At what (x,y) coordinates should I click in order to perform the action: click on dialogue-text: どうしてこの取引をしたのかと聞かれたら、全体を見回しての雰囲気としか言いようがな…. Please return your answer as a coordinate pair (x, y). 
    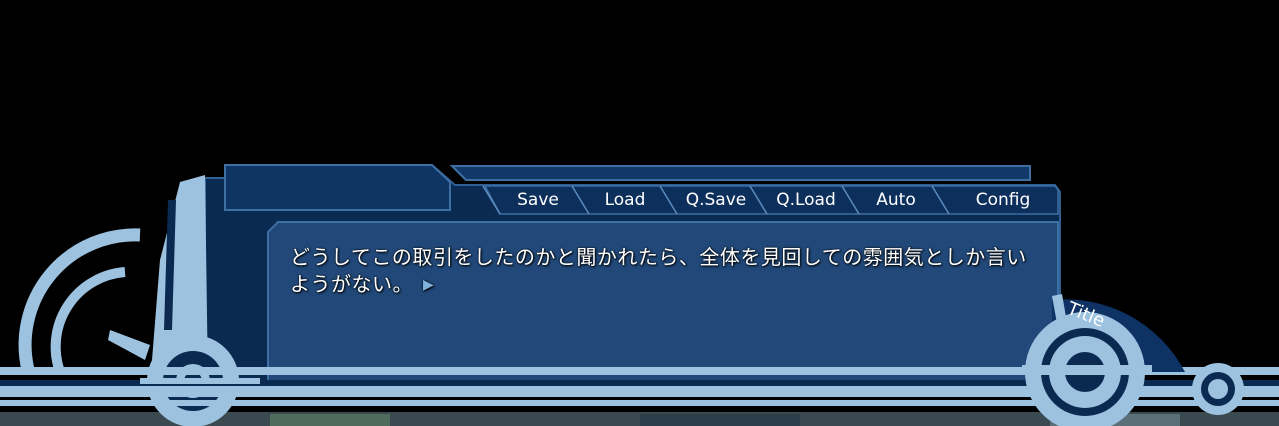
    Looking at the image, I should click on (658, 270).